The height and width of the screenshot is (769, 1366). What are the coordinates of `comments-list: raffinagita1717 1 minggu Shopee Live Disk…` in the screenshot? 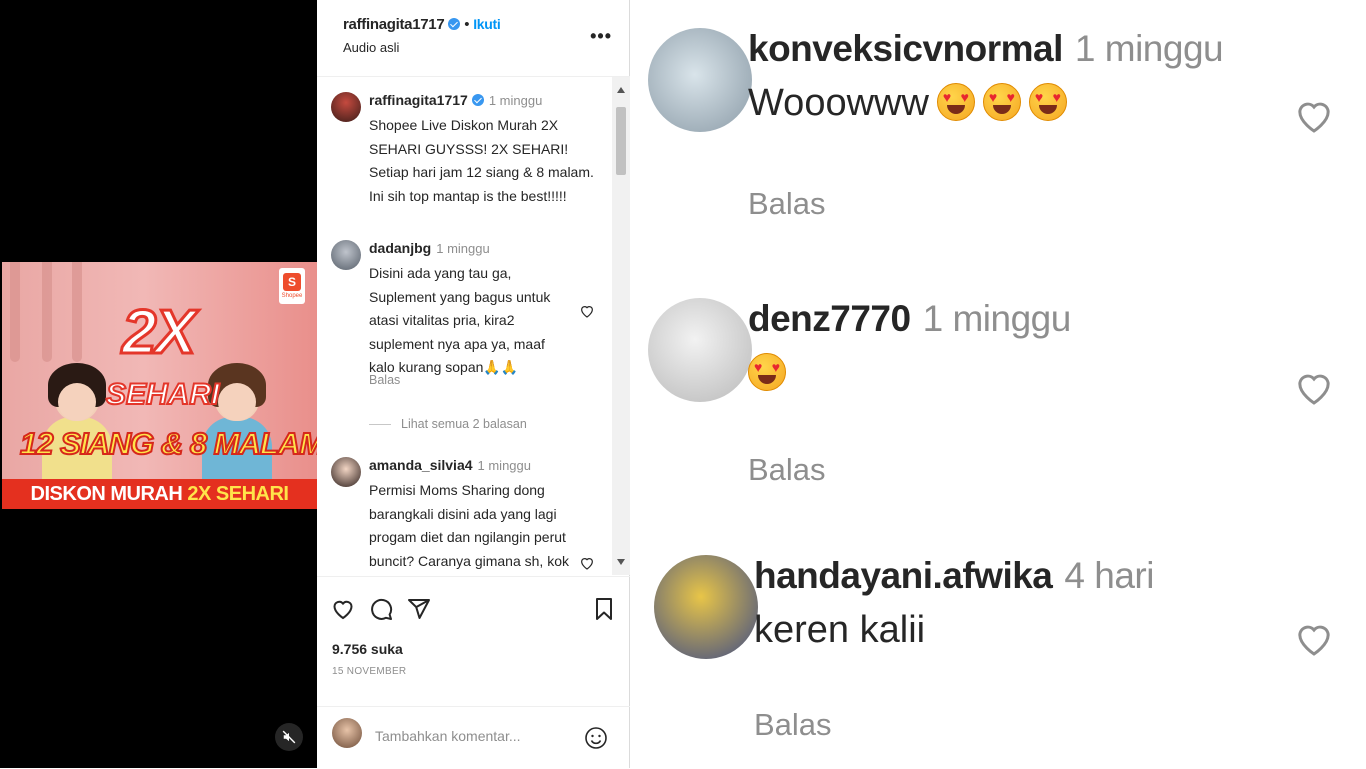 It's located at (464, 326).